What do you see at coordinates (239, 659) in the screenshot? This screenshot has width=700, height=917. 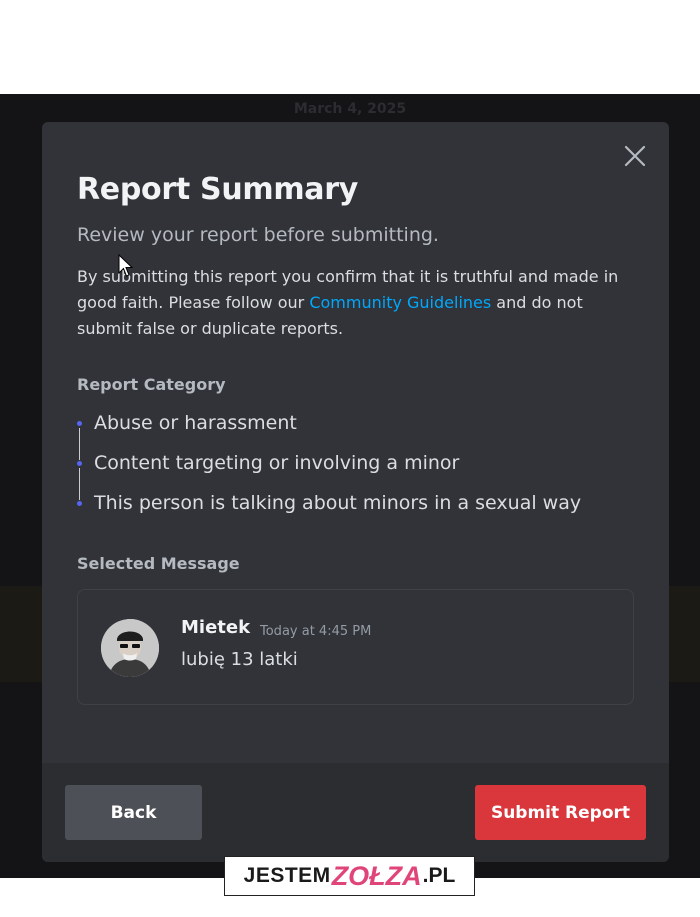 I see `message-text: lubię 13 latki` at bounding box center [239, 659].